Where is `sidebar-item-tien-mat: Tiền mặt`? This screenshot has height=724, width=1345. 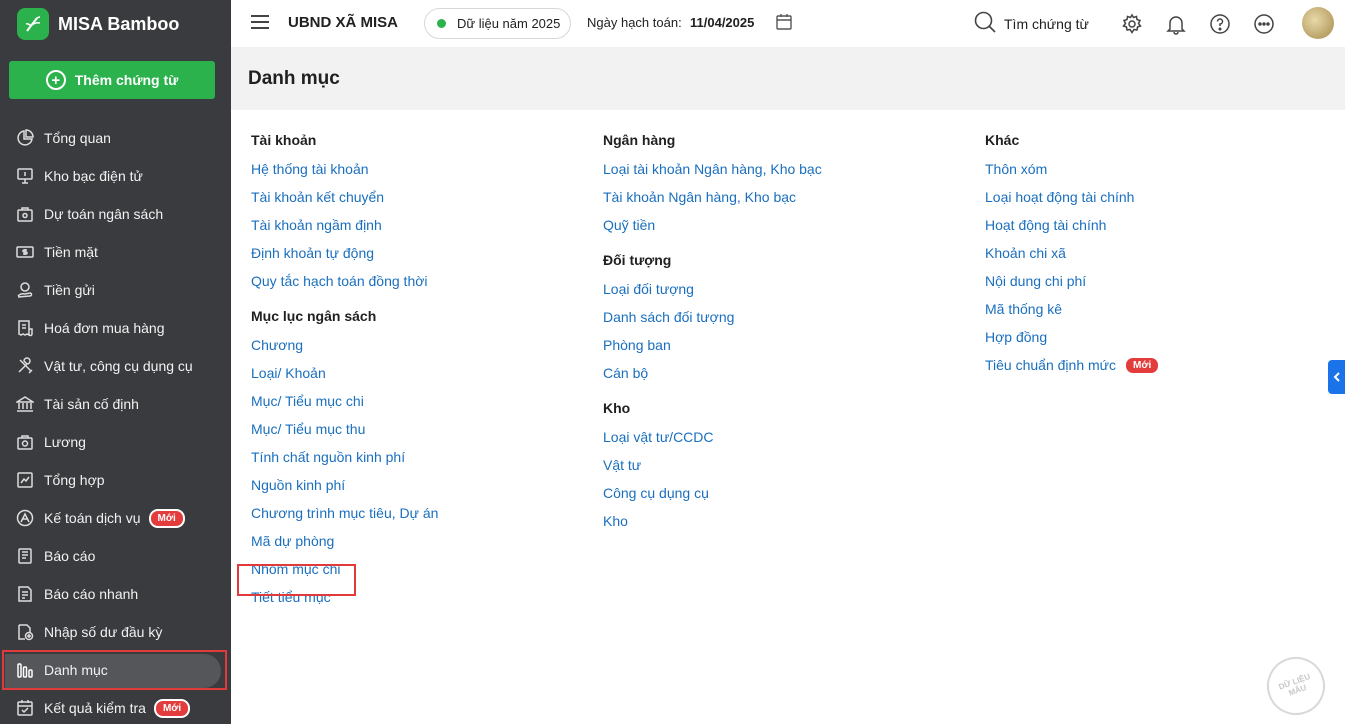
sidebar-item-tien-mat: Tiền mặt is located at coordinates (115, 252).